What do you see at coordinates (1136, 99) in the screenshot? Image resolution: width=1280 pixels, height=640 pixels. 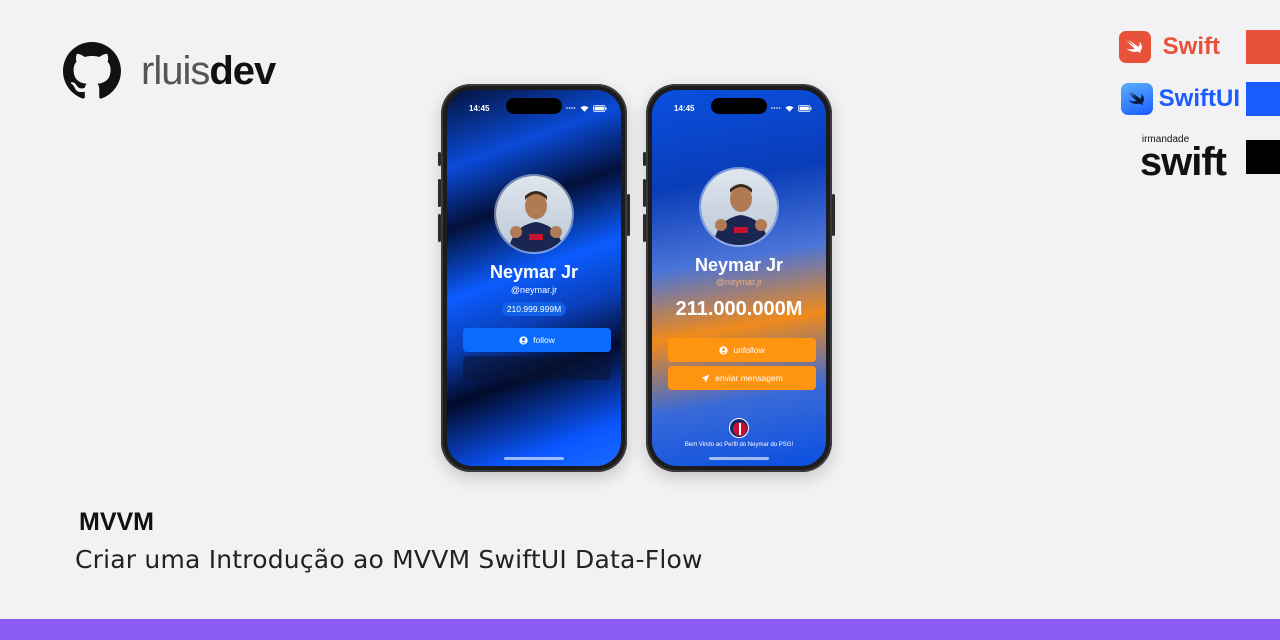 I see `swiftui-bird-icon` at bounding box center [1136, 99].